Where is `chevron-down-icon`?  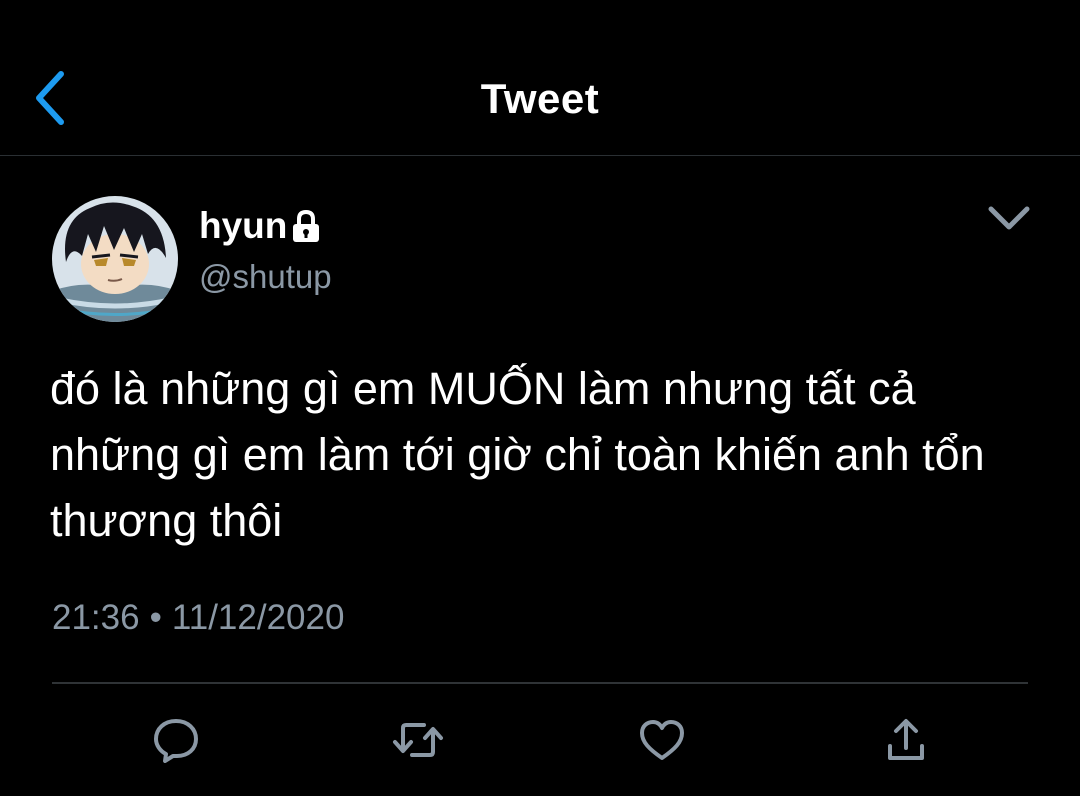
chevron-down-icon is located at coordinates (1009, 218).